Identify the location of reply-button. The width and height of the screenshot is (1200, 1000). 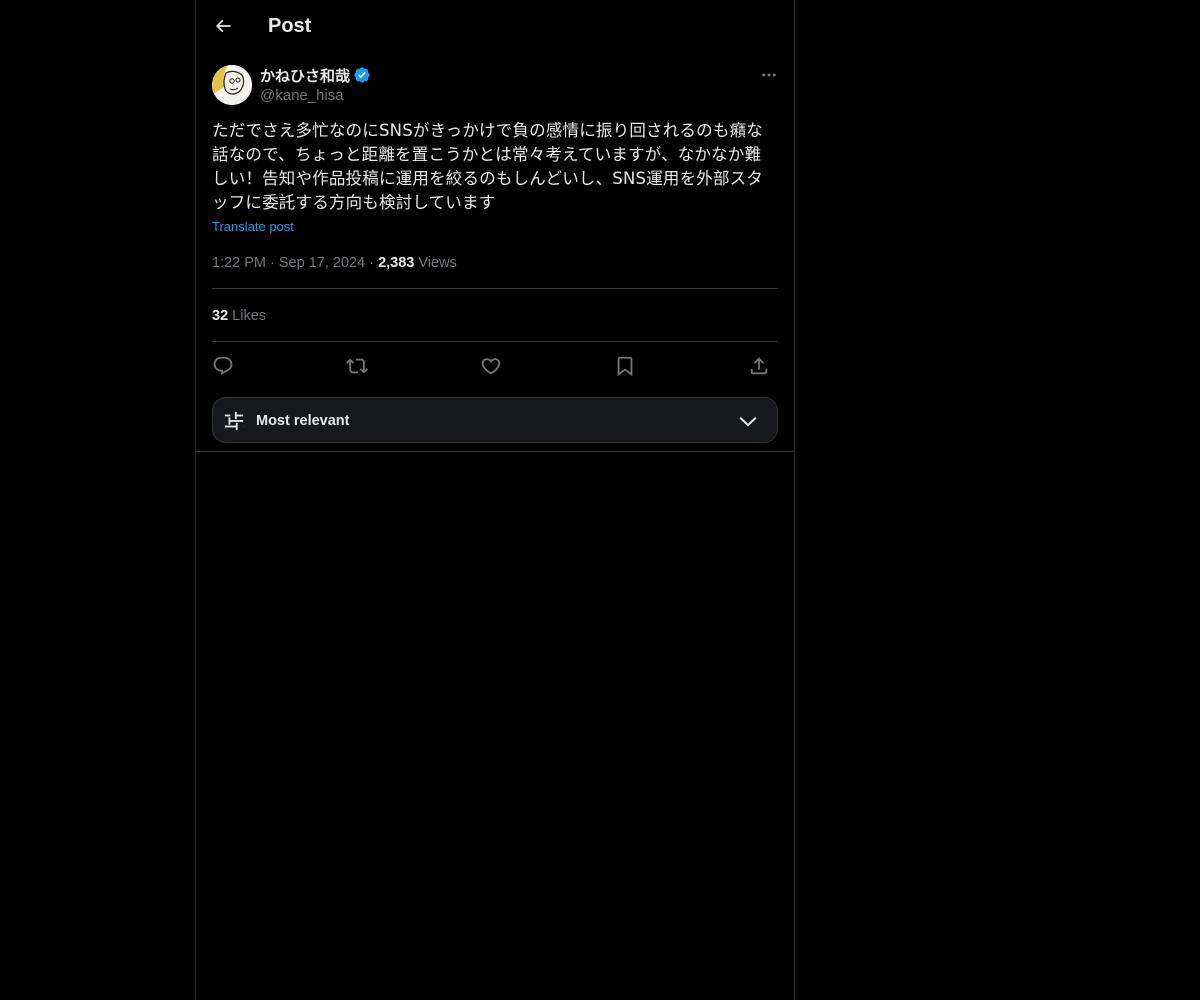
(223, 366).